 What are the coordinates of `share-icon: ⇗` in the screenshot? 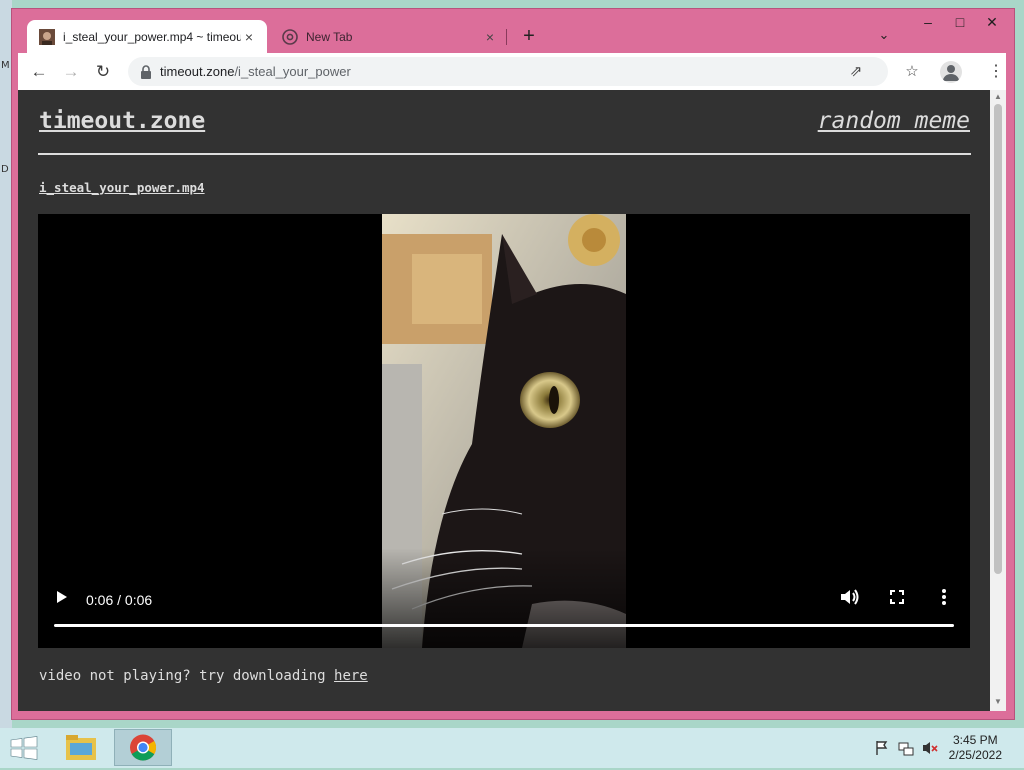 It's located at (856, 72).